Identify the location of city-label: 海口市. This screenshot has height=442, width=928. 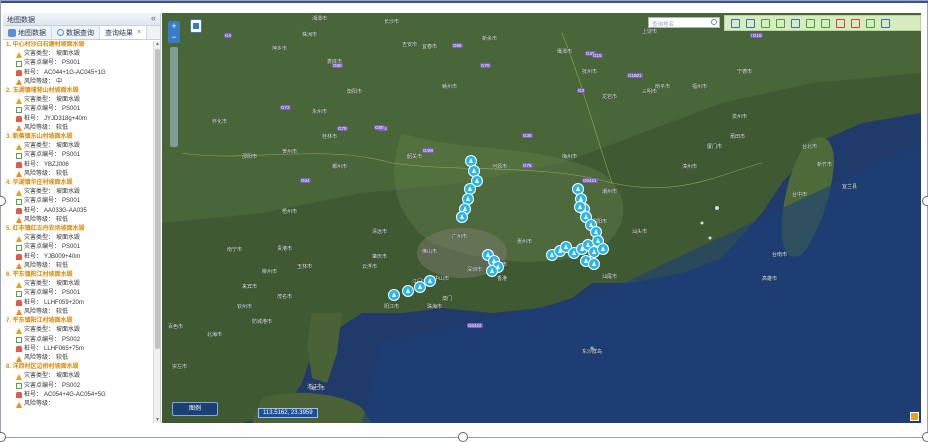
(318, 389).